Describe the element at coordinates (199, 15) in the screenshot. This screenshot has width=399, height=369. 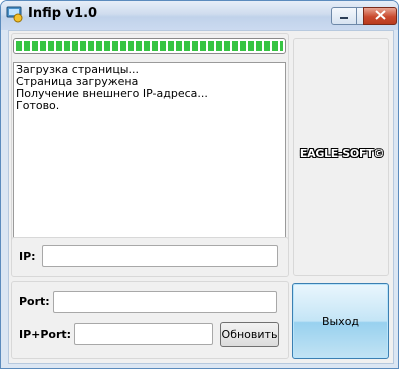
I see `title-bar: Infip v1.0` at that location.